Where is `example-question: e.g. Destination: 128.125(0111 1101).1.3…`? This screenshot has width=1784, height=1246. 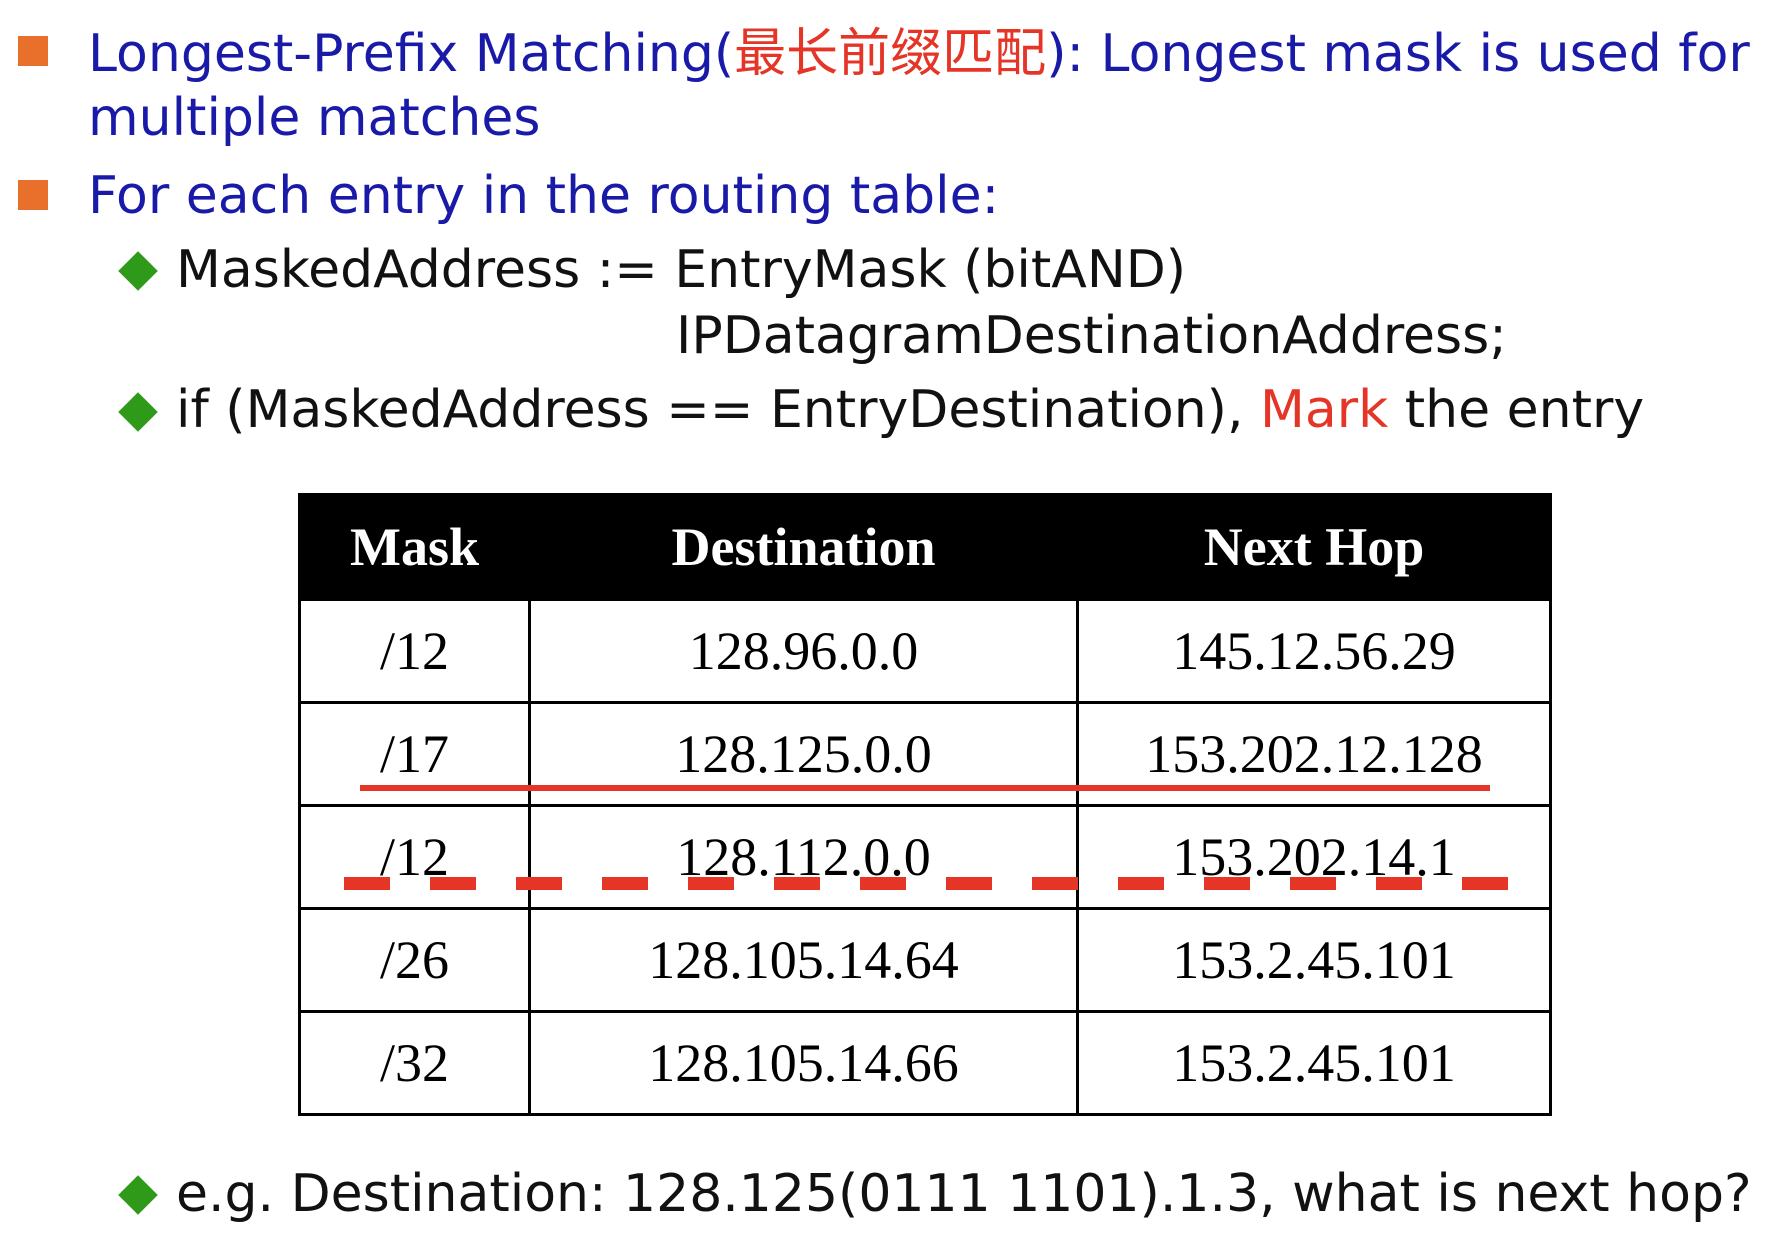
example-question: e.g. Destination: 128.125(0111 1101).1.3… is located at coordinates (964, 1194).